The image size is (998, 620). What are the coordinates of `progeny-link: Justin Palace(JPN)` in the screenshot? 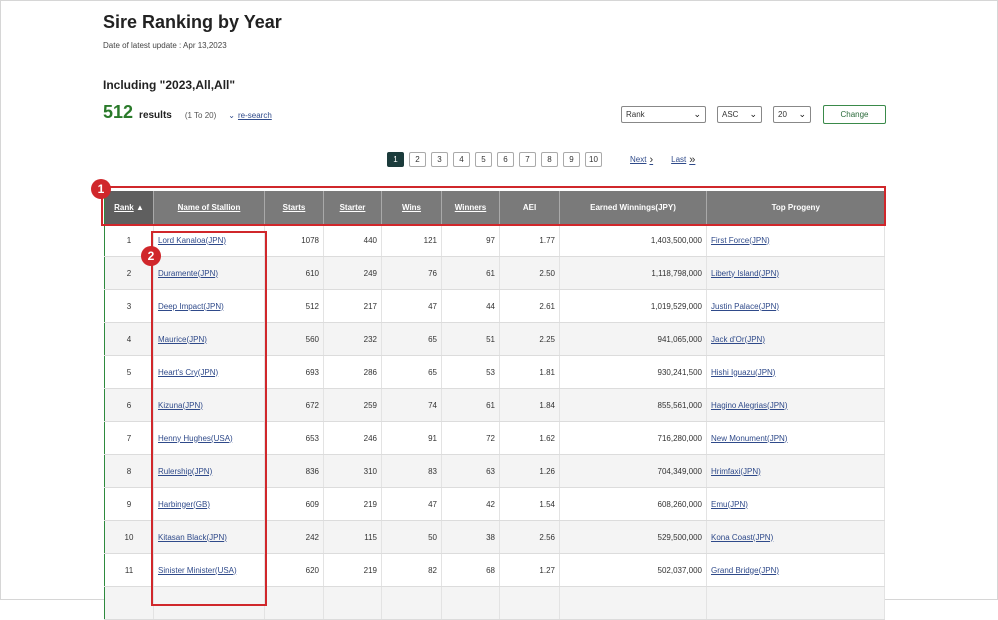 It's located at (745, 306).